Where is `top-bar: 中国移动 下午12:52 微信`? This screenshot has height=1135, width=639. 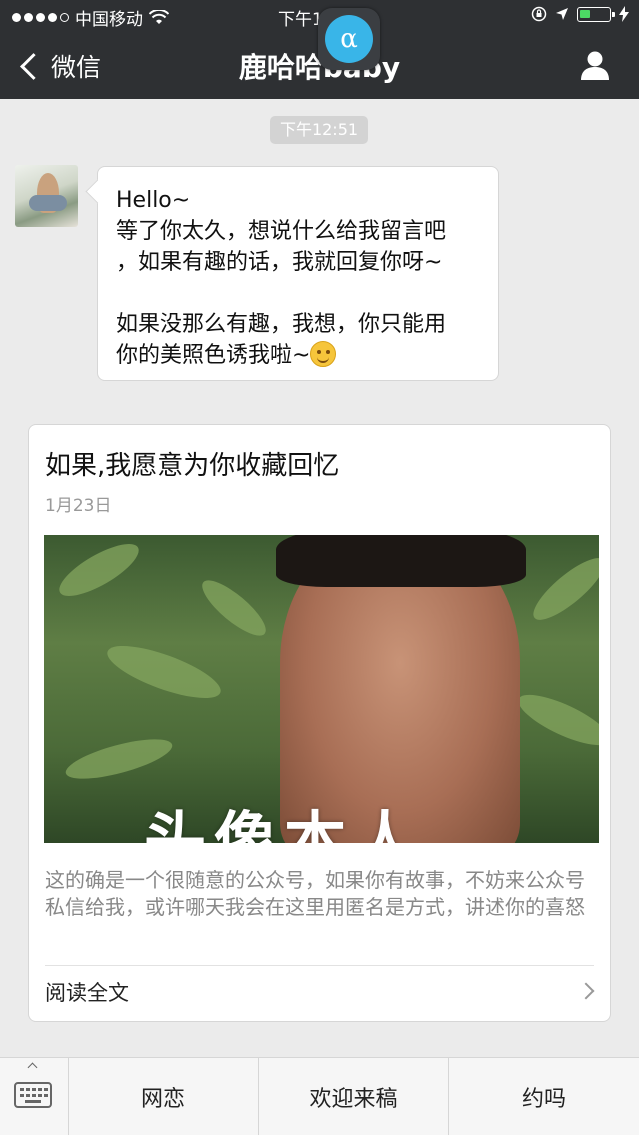
top-bar: 中国移动 下午12:52 微信 is located at coordinates (319, 49).